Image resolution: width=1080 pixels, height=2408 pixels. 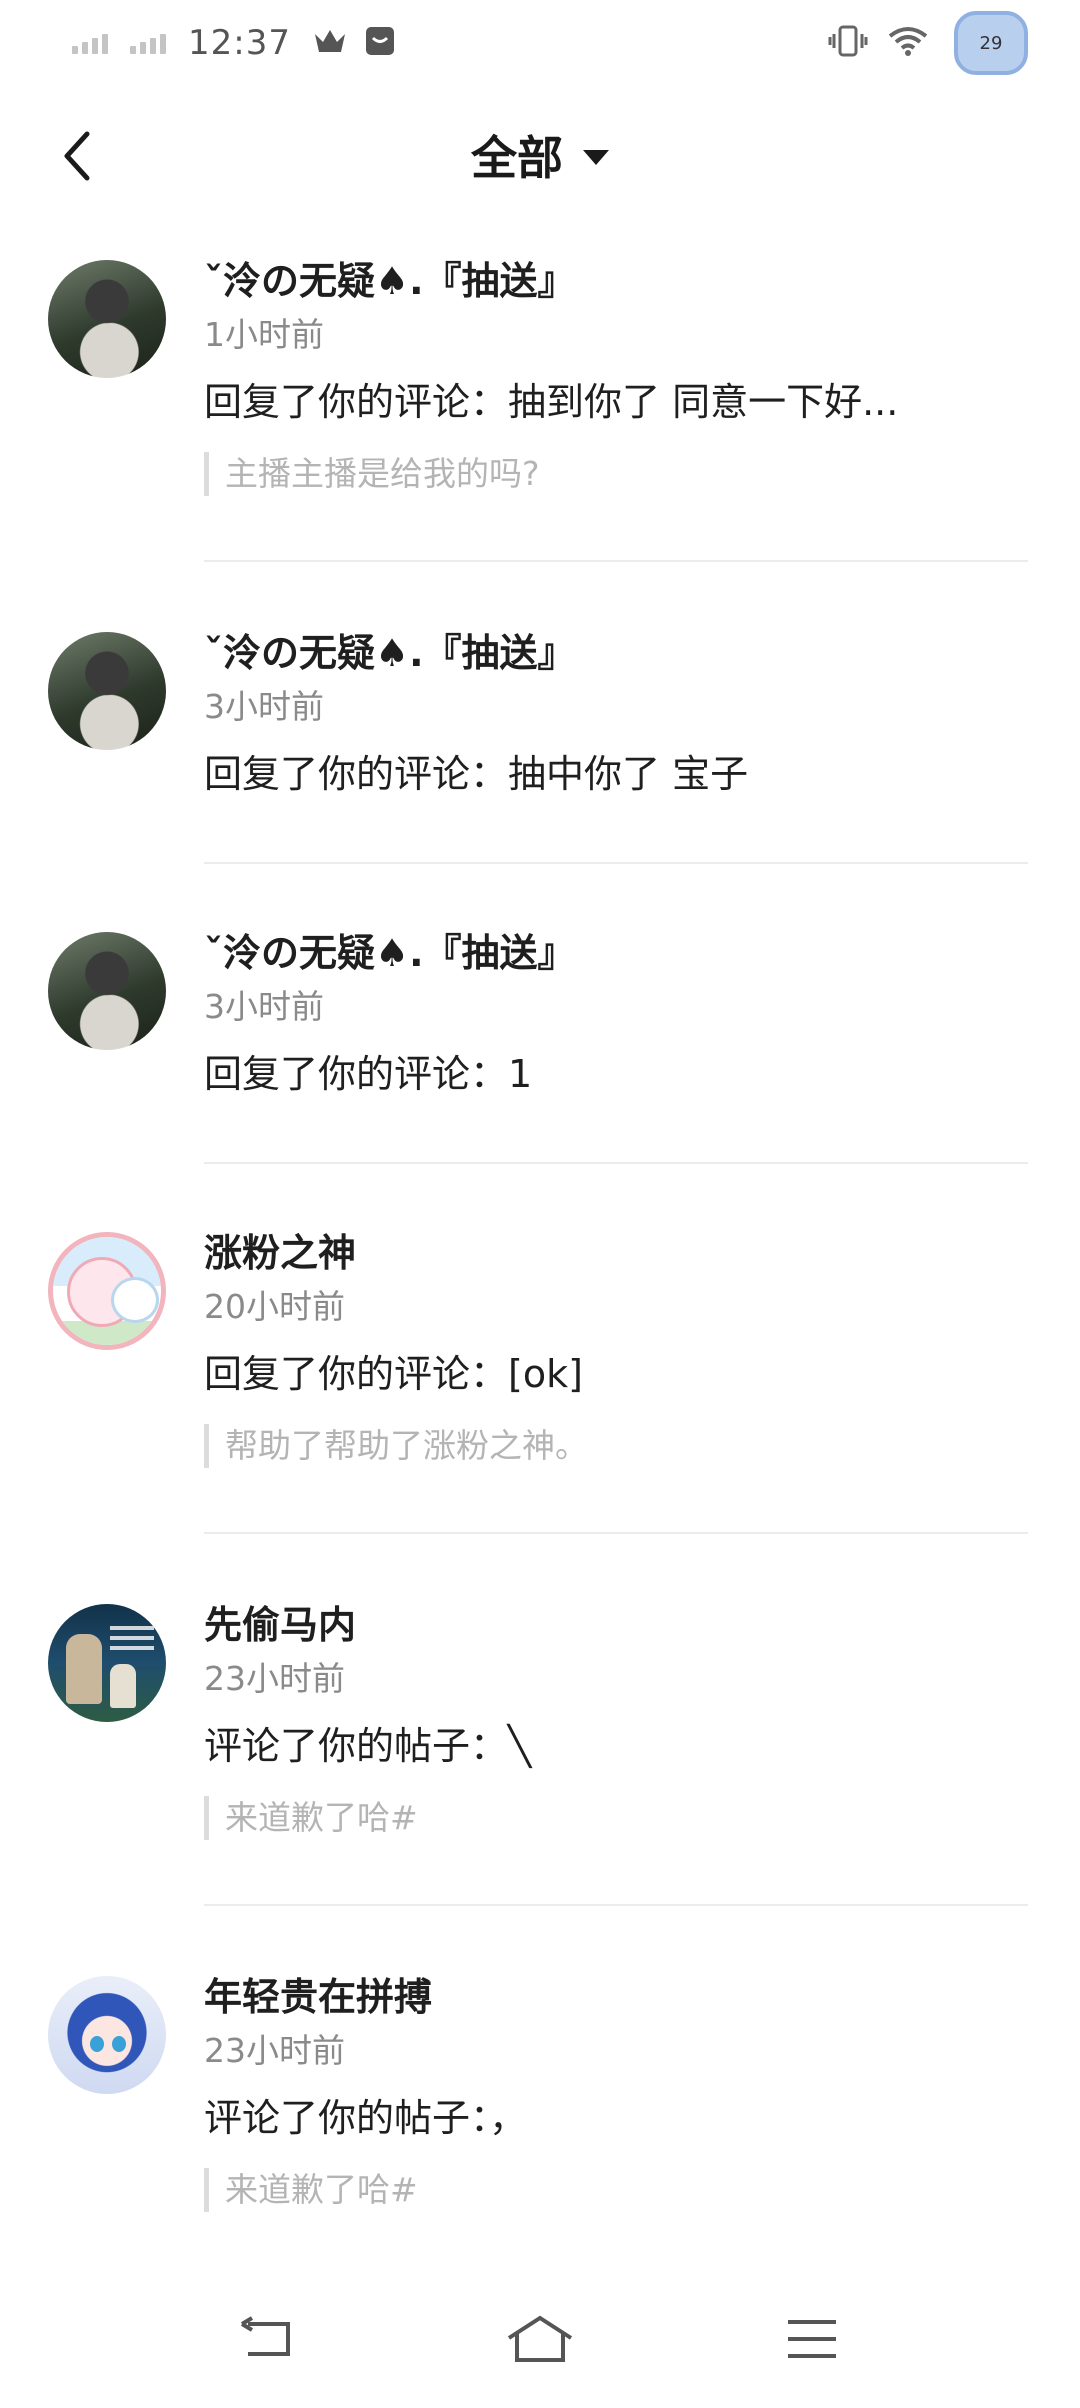 What do you see at coordinates (367, 1746) in the screenshot?
I see `notification-message: 评论了你的帖子：╲` at bounding box center [367, 1746].